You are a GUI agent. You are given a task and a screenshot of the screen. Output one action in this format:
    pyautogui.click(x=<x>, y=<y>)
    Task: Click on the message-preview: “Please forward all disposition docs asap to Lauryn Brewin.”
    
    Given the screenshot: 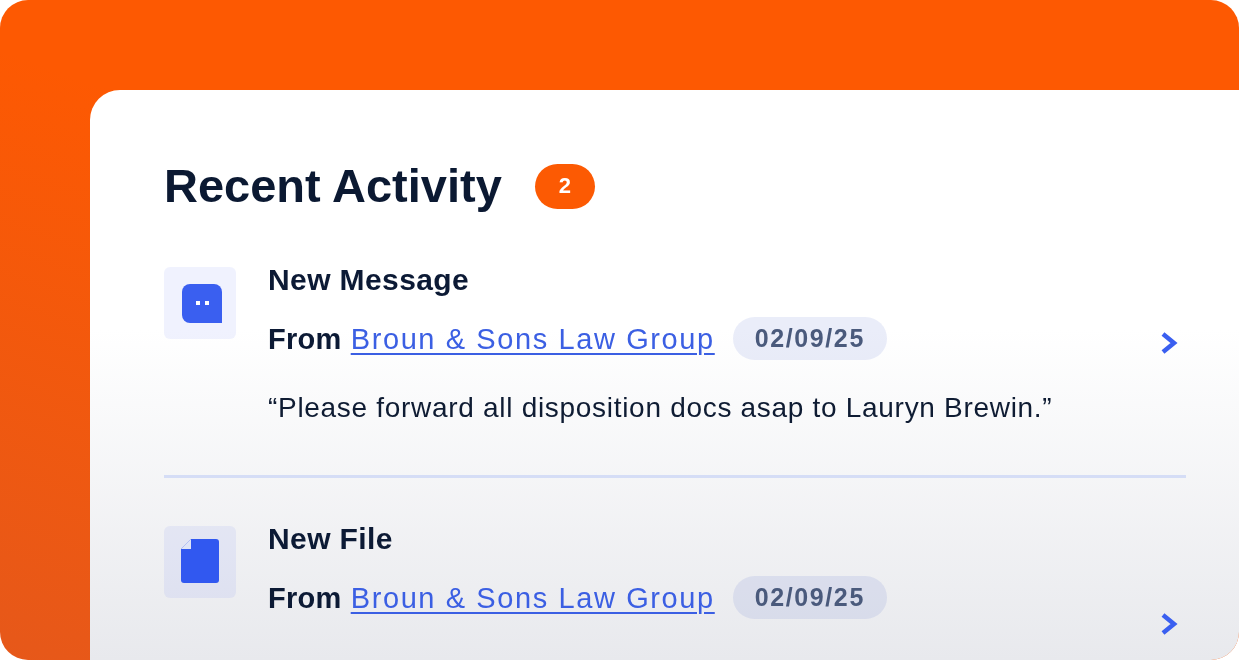 What is the action you would take?
    pyautogui.click(x=661, y=407)
    